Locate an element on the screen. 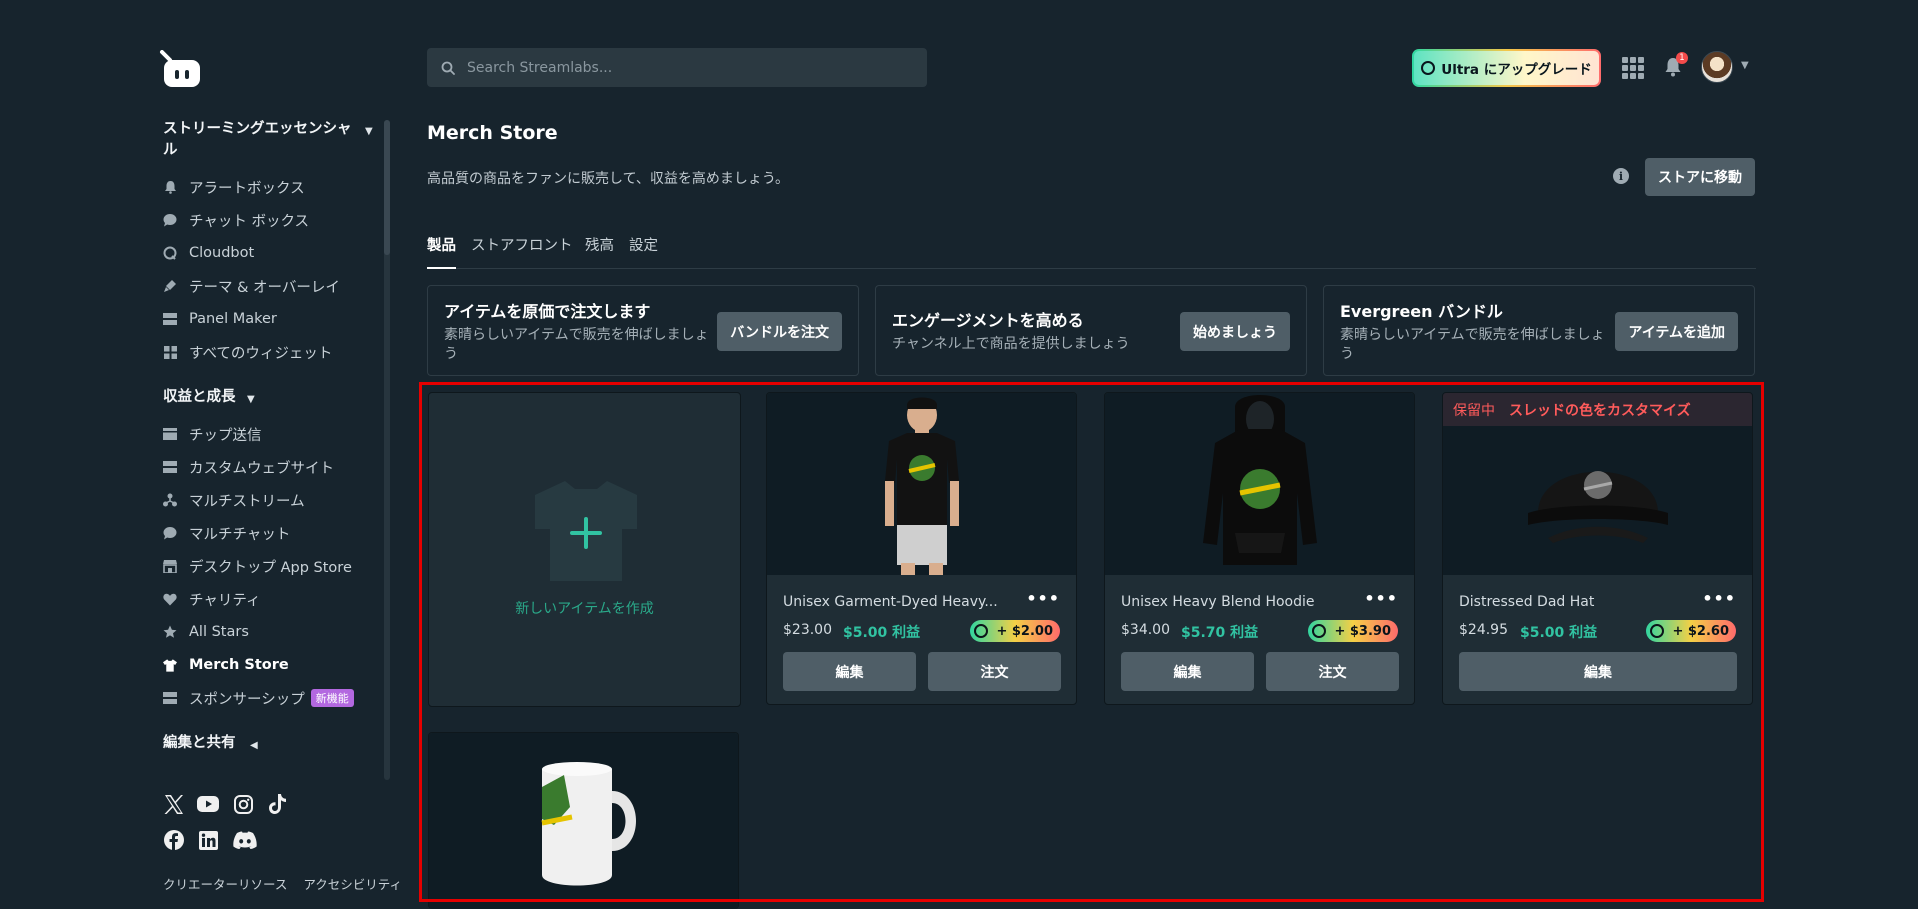 The image size is (1918, 909). sidebar-item-charity: チャリティ is located at coordinates (212, 599).